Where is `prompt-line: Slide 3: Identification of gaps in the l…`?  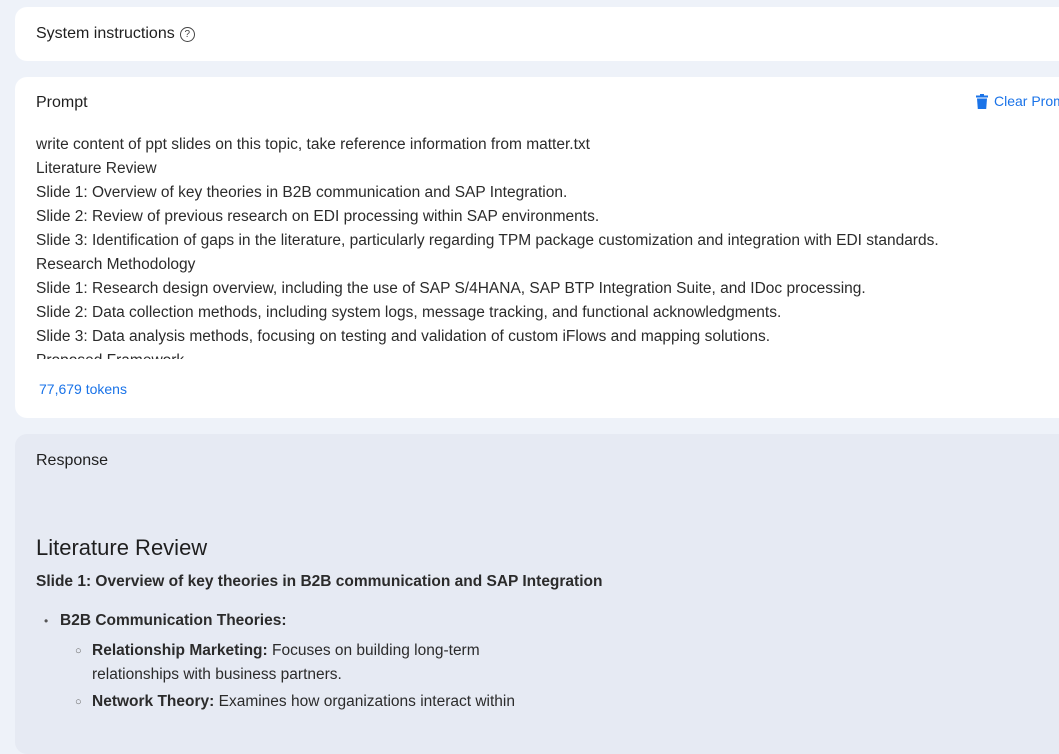 prompt-line: Slide 3: Identification of gaps in the l… is located at coordinates (487, 240).